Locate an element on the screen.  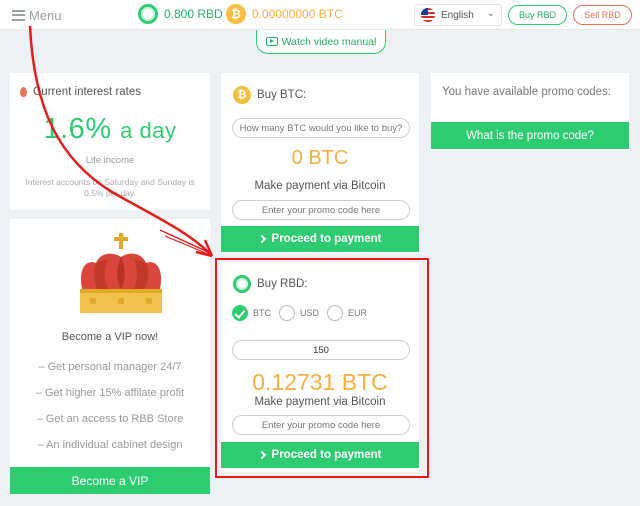
rbd-proceed-label: Proceed to payment is located at coordinates (326, 455).